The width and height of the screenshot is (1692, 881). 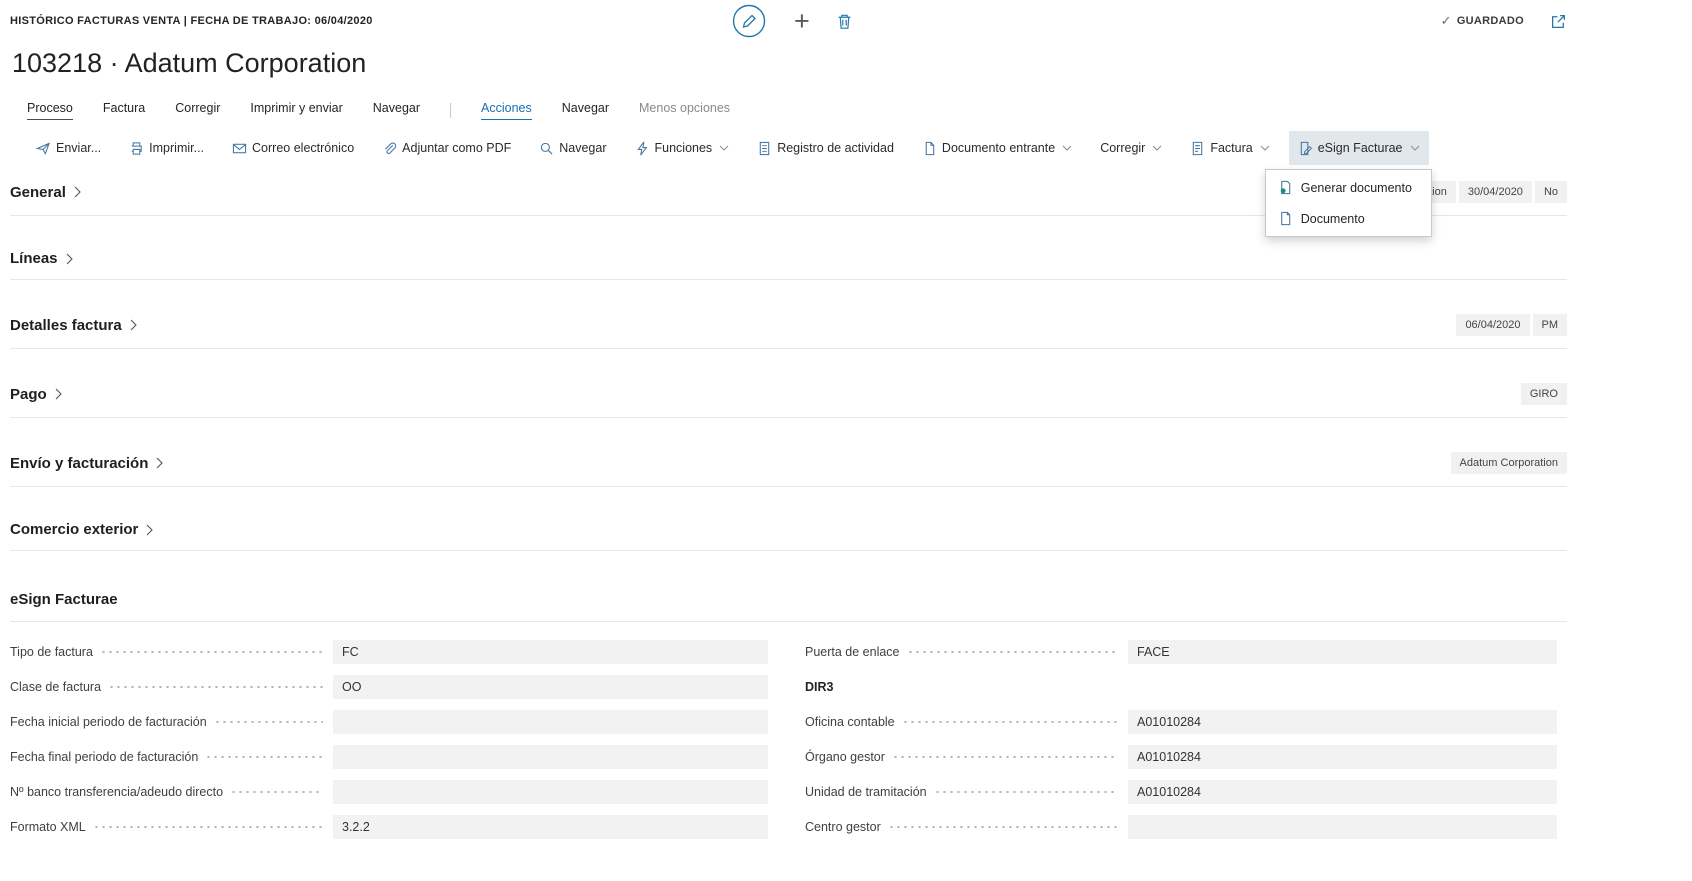 What do you see at coordinates (1360, 148) in the screenshot?
I see `toolbar-label: eSign Facturae` at bounding box center [1360, 148].